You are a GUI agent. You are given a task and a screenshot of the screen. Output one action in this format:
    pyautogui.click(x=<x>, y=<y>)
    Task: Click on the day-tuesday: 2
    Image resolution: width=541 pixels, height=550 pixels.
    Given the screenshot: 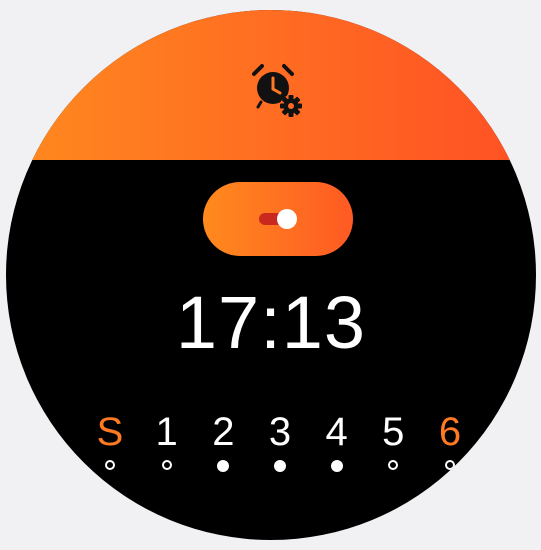 What is the action you would take?
    pyautogui.click(x=223, y=440)
    